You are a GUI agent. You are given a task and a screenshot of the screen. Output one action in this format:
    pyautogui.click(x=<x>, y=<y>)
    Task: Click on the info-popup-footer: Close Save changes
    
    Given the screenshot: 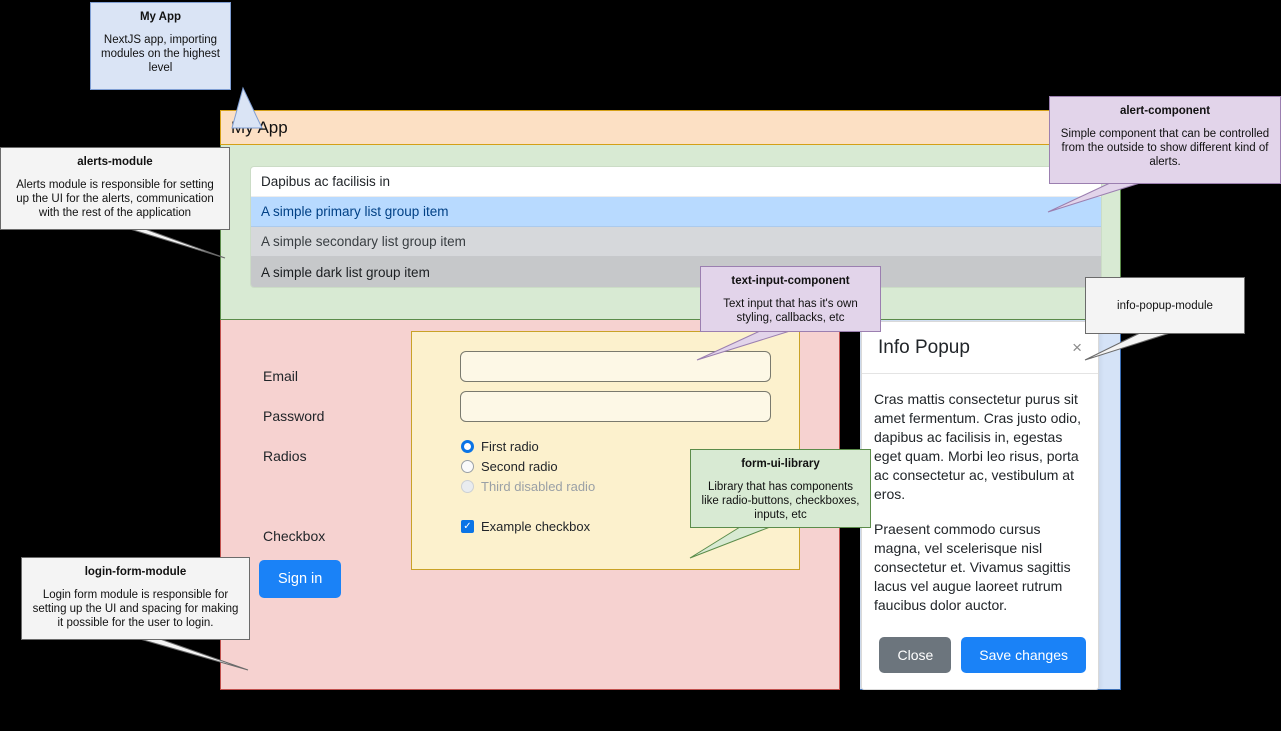 What is the action you would take?
    pyautogui.click(x=982, y=655)
    